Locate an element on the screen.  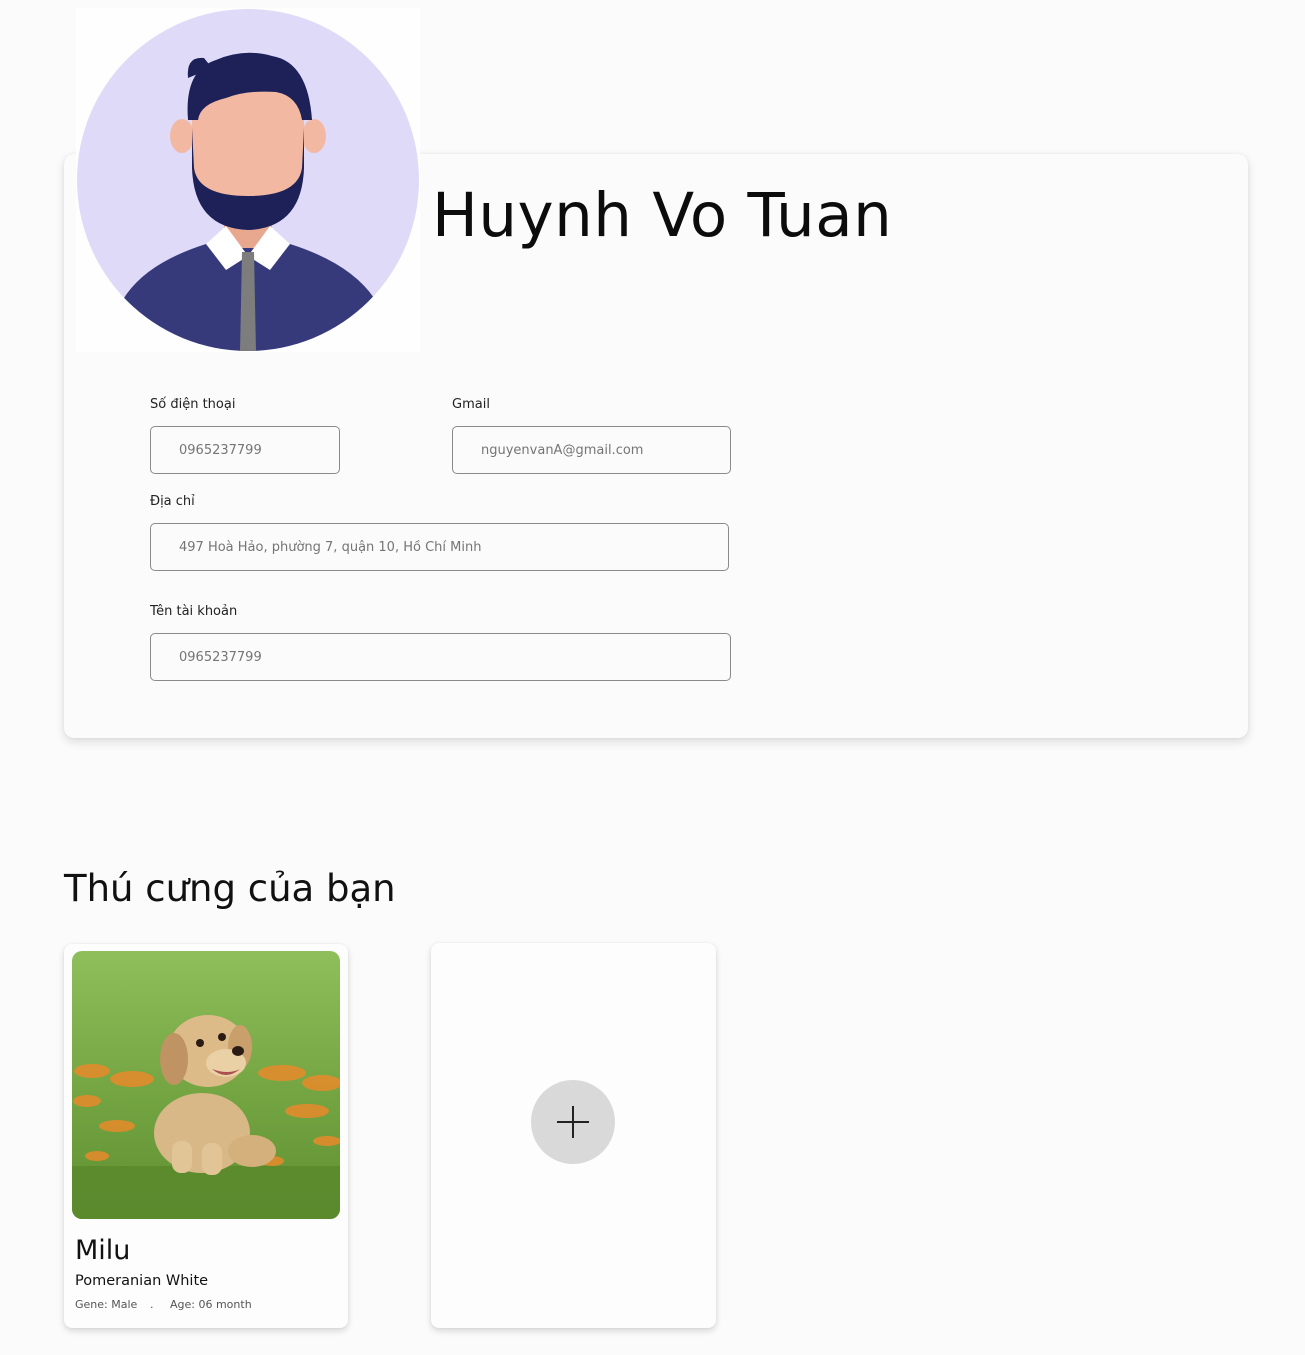
pet-breed: Pomeranian White is located at coordinates (142, 1281).